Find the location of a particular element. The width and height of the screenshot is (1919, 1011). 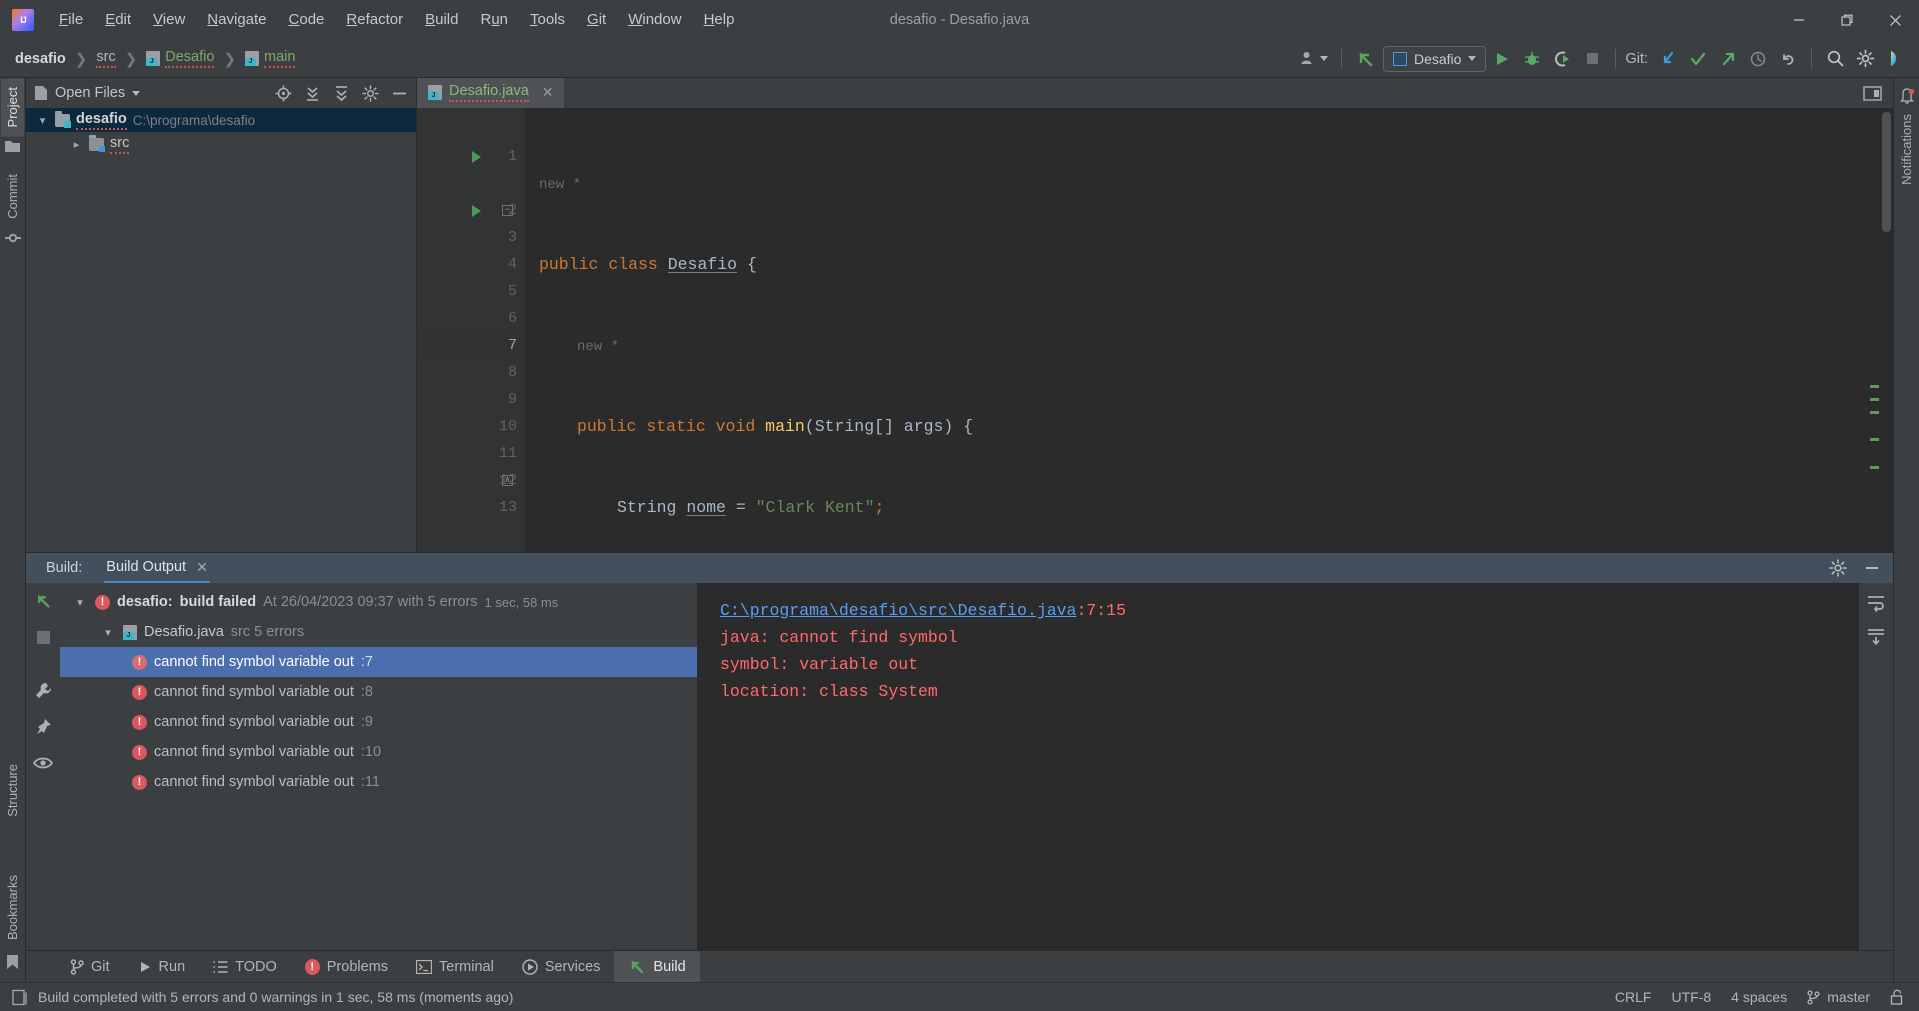

user-avatar-icon is located at coordinates (1314, 59).